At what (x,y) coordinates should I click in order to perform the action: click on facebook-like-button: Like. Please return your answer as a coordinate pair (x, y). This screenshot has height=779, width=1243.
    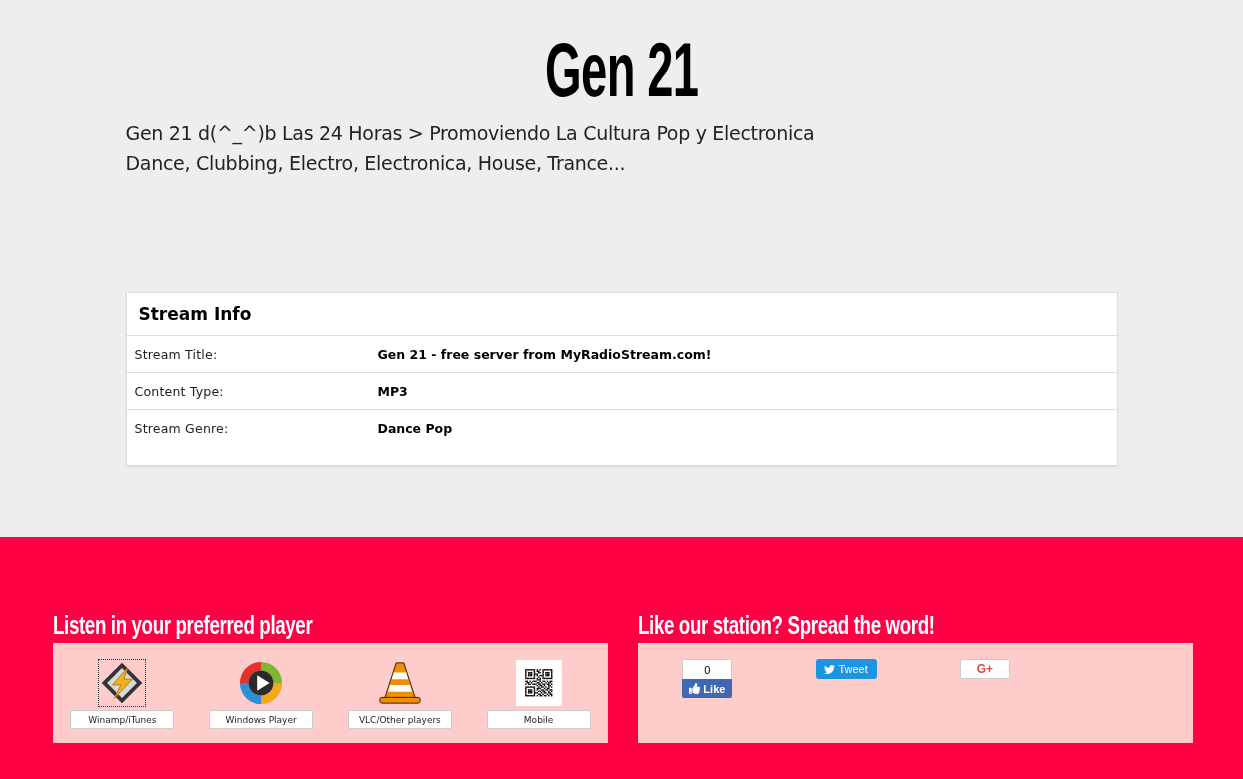
    Looking at the image, I should click on (707, 688).